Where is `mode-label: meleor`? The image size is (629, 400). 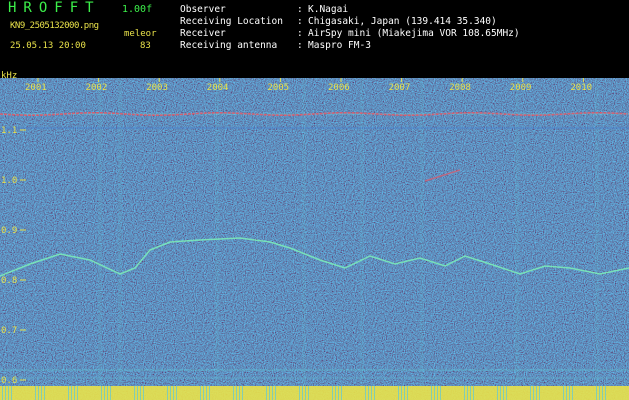
mode-label: meleor is located at coordinates (140, 34).